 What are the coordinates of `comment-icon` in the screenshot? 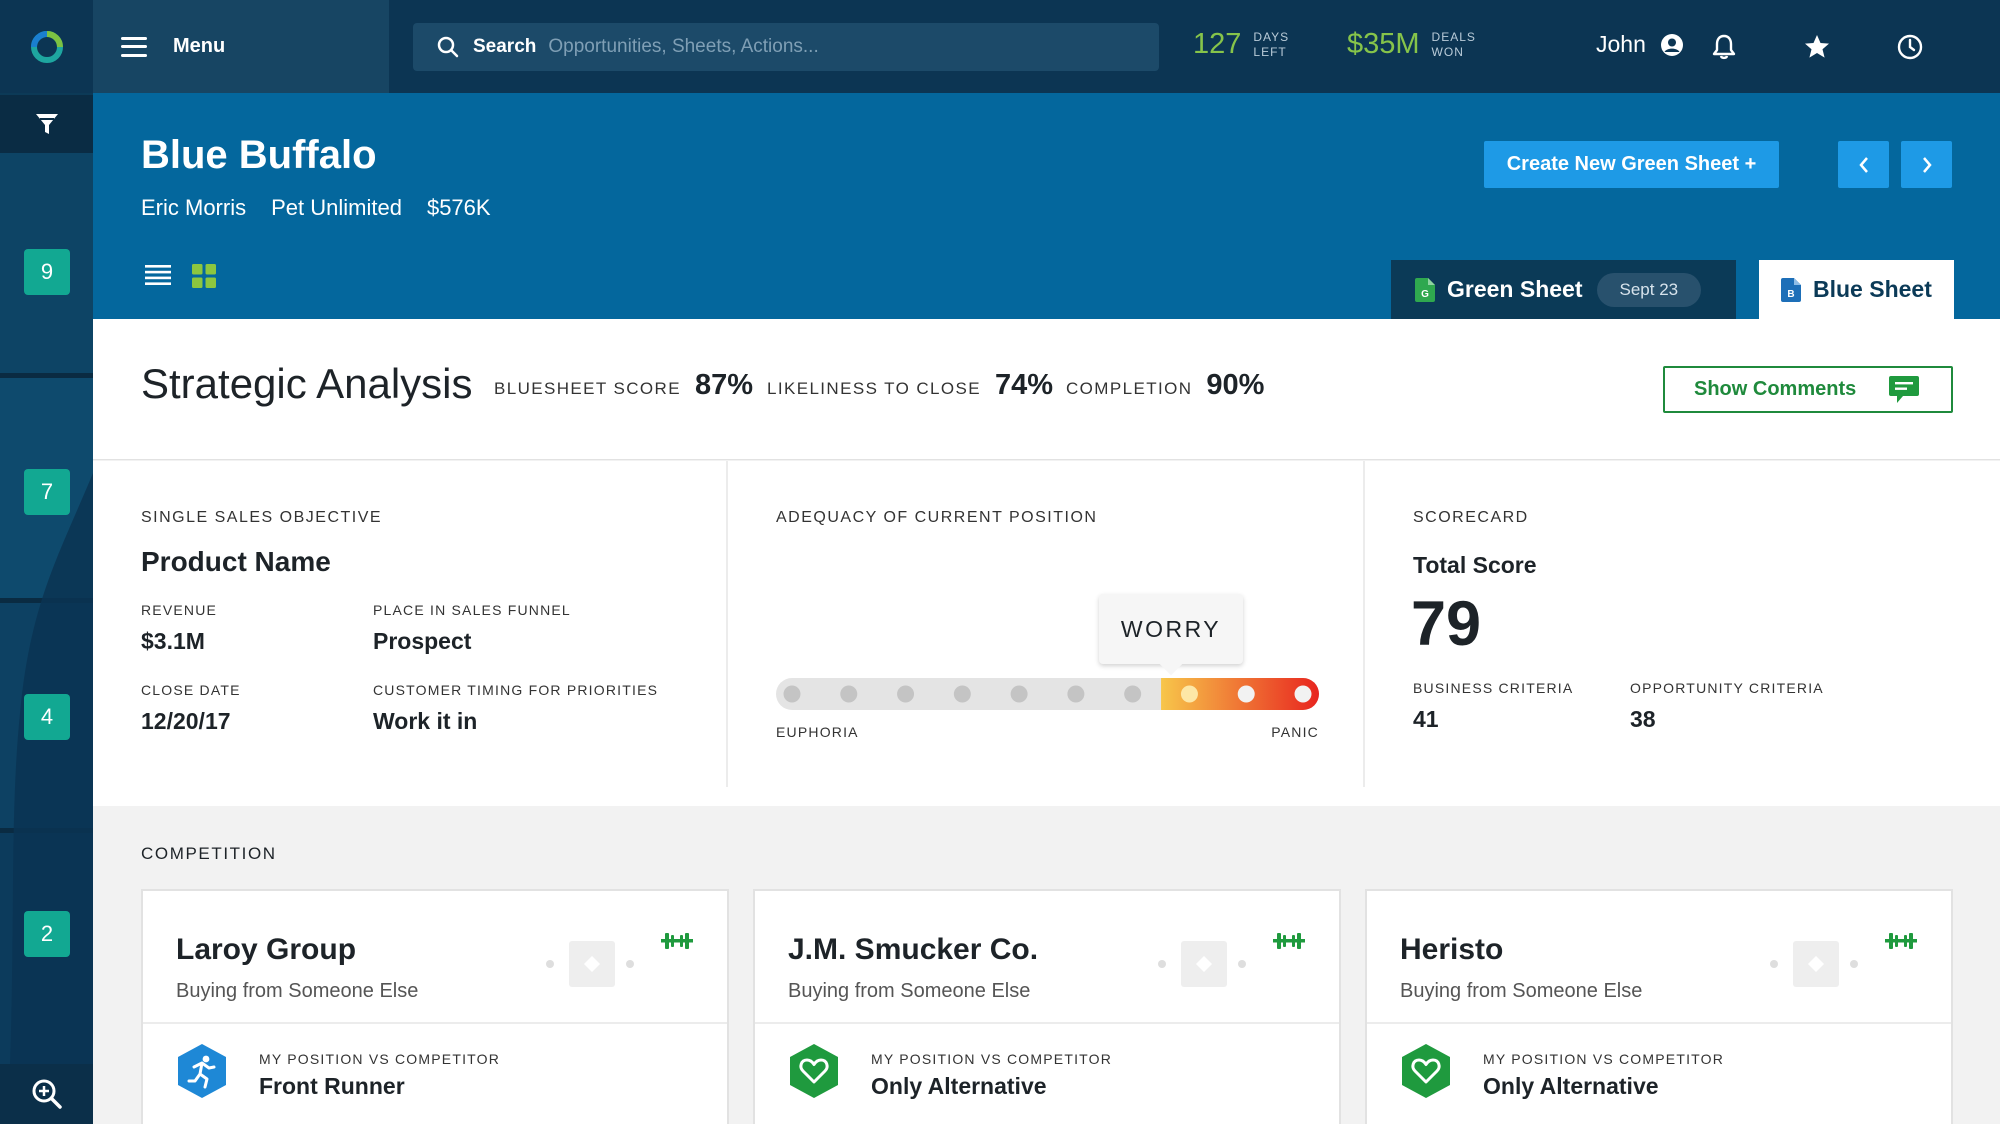 It's located at (1904, 389).